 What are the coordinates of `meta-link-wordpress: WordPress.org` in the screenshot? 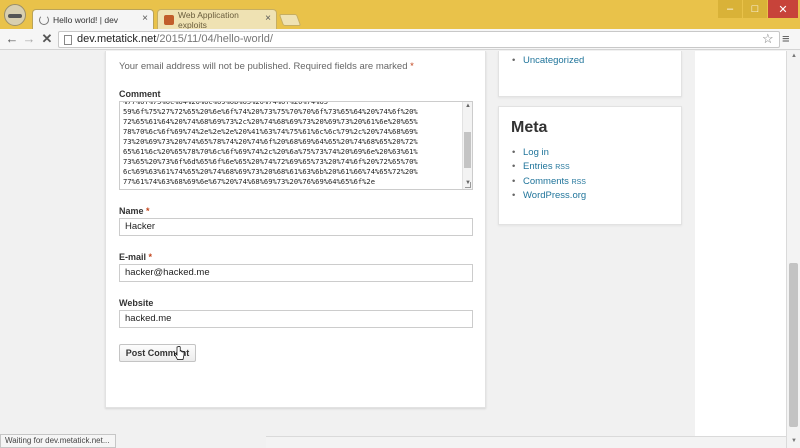 It's located at (548, 196).